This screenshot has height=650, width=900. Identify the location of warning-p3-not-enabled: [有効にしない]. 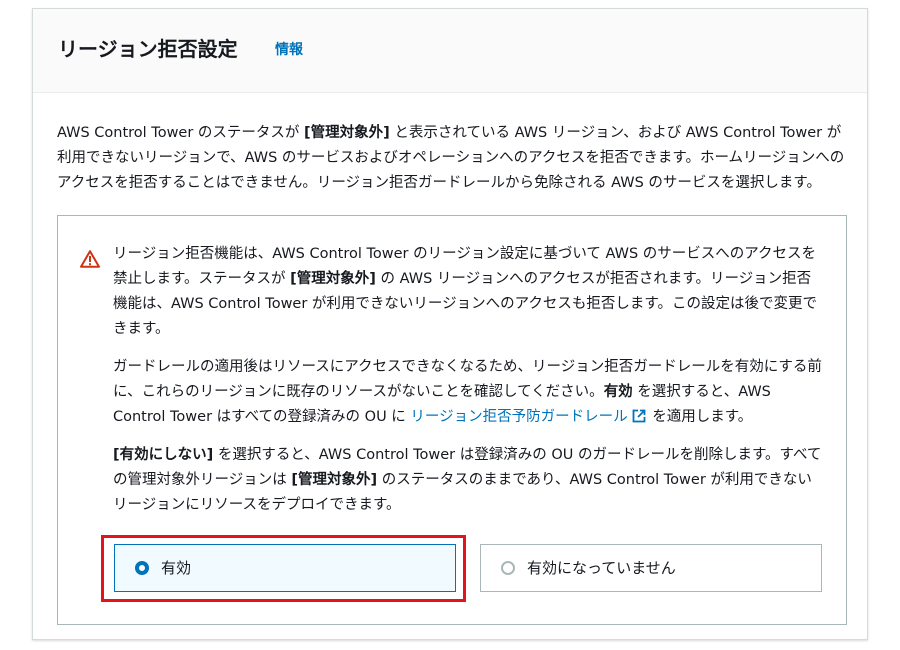
(163, 455).